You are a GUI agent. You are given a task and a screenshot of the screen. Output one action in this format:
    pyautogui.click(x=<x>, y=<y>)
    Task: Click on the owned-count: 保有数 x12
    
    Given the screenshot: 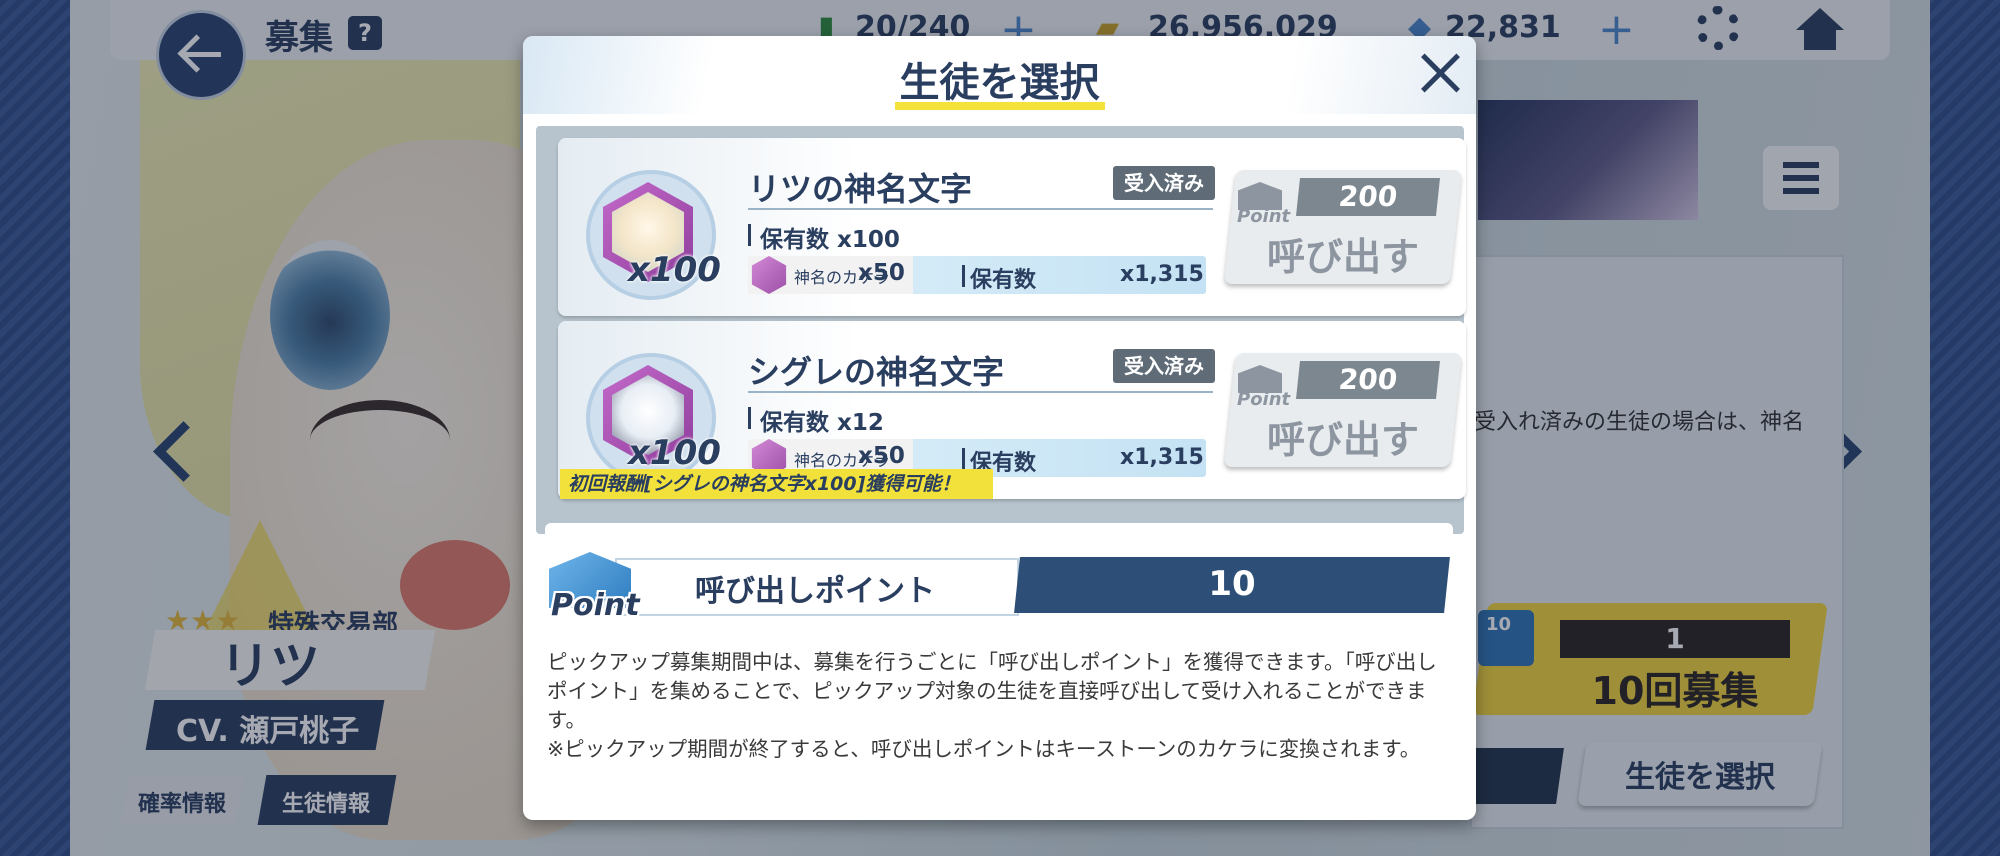 What is the action you would take?
    pyautogui.click(x=816, y=420)
    